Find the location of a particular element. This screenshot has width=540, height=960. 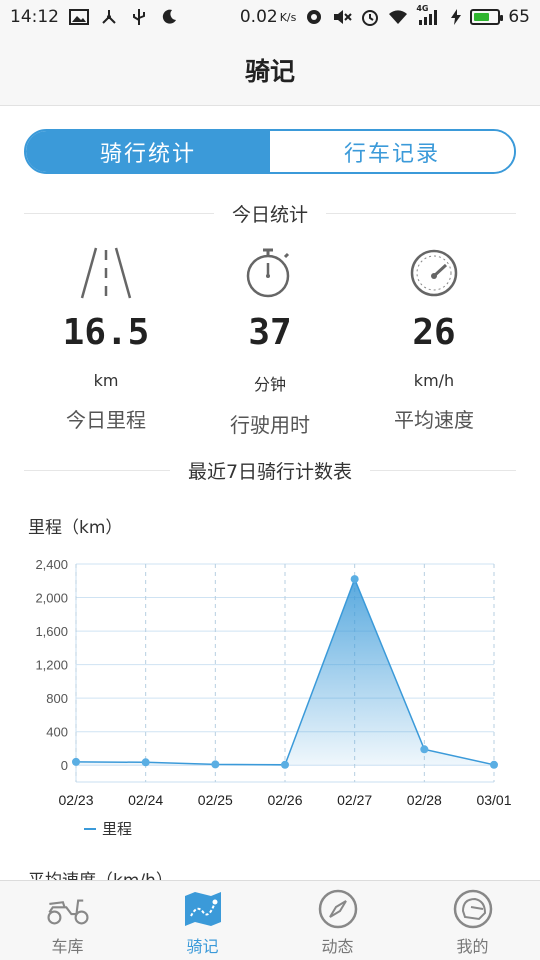

data-point-02/27 is located at coordinates (354, 579).